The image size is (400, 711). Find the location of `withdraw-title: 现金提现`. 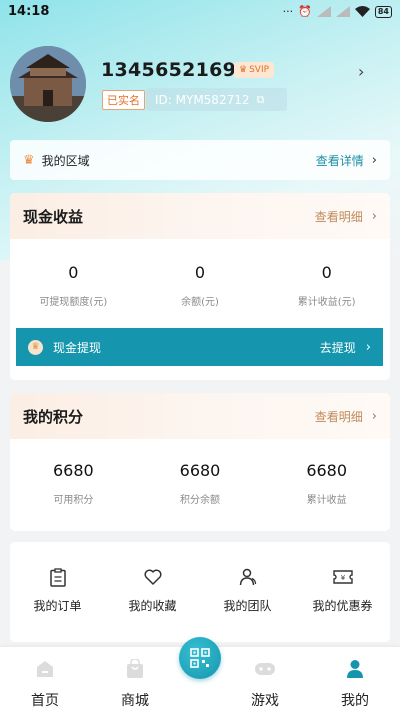

withdraw-title: 现金提现 is located at coordinates (77, 347).